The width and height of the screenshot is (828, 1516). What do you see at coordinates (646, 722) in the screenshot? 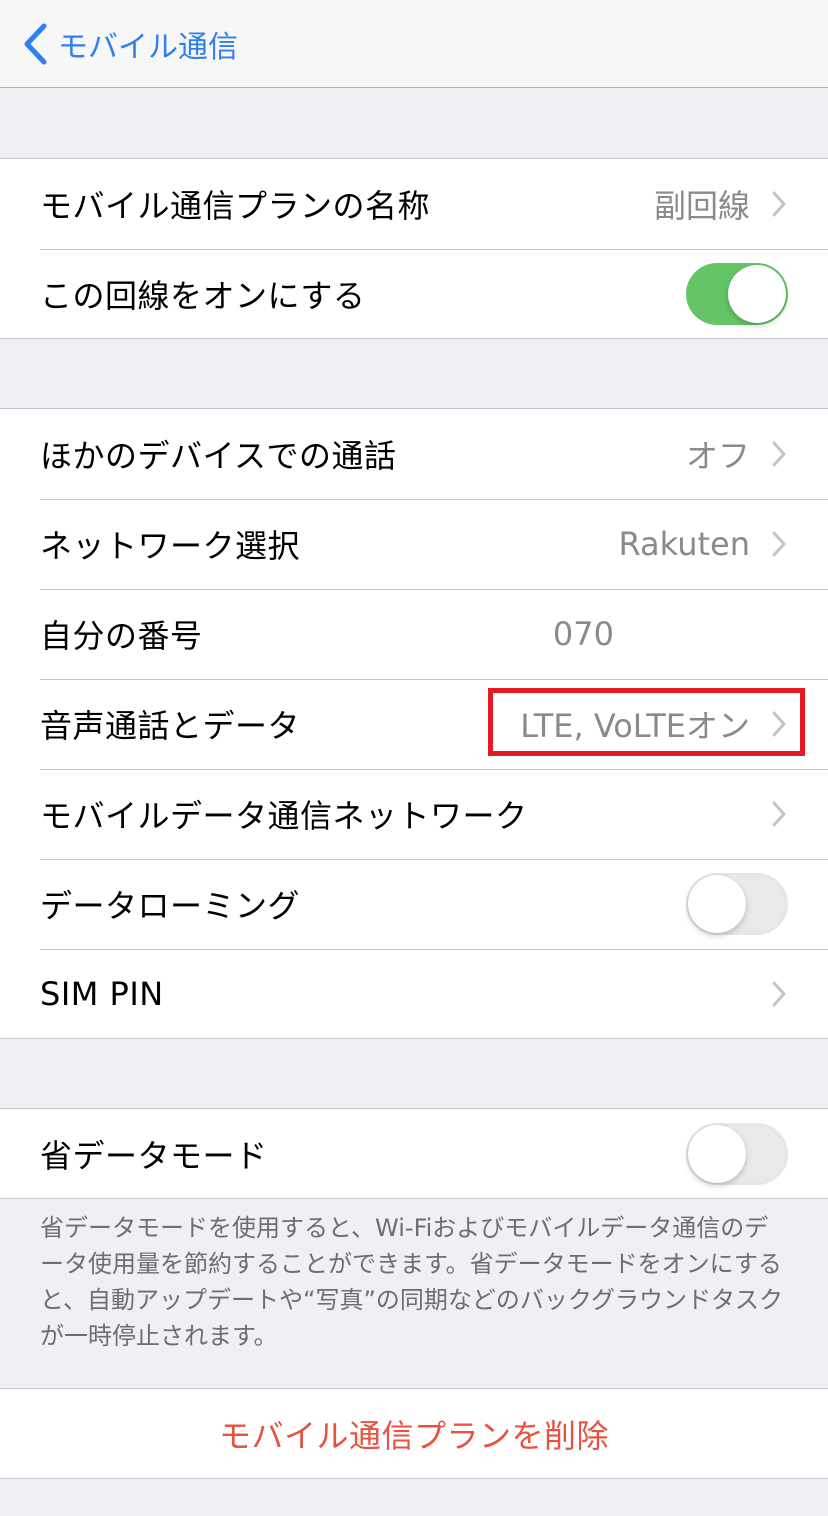
I see `annotation-highlight-box` at bounding box center [646, 722].